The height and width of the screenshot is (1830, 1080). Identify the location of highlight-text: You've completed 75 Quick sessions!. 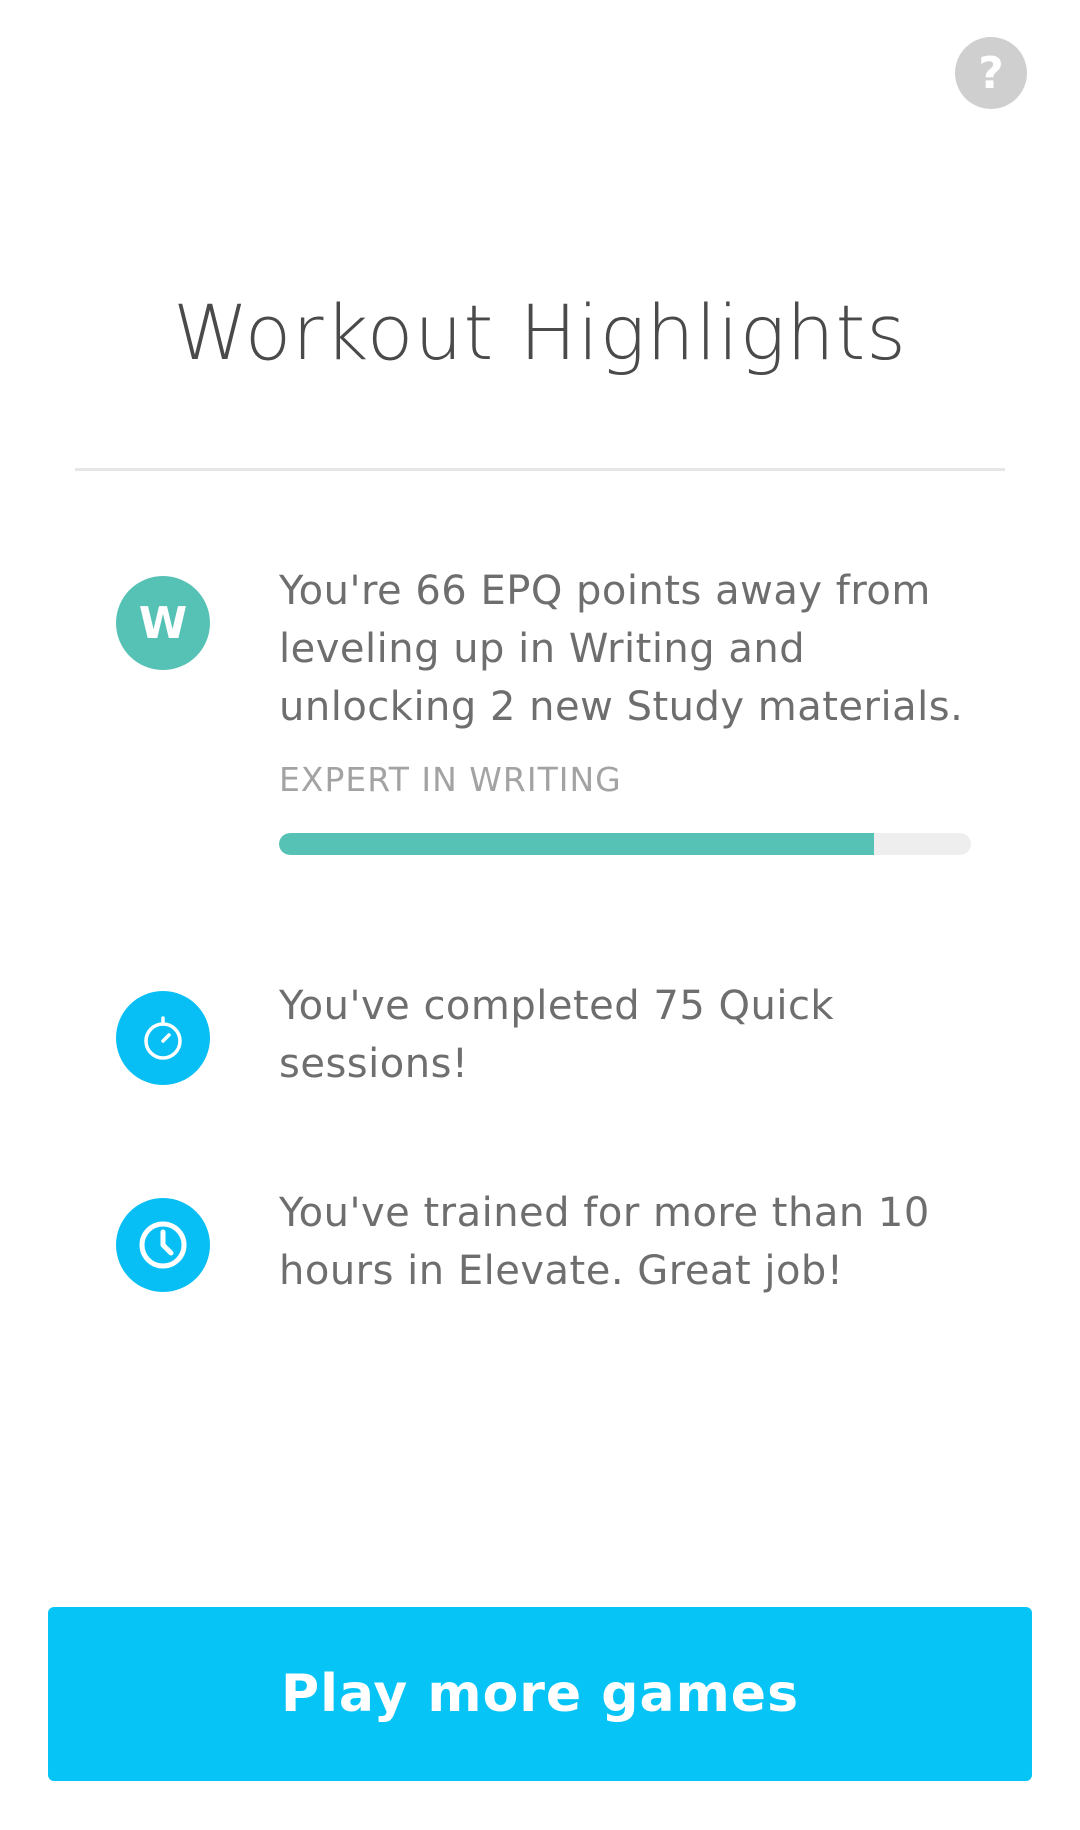
(557, 1035).